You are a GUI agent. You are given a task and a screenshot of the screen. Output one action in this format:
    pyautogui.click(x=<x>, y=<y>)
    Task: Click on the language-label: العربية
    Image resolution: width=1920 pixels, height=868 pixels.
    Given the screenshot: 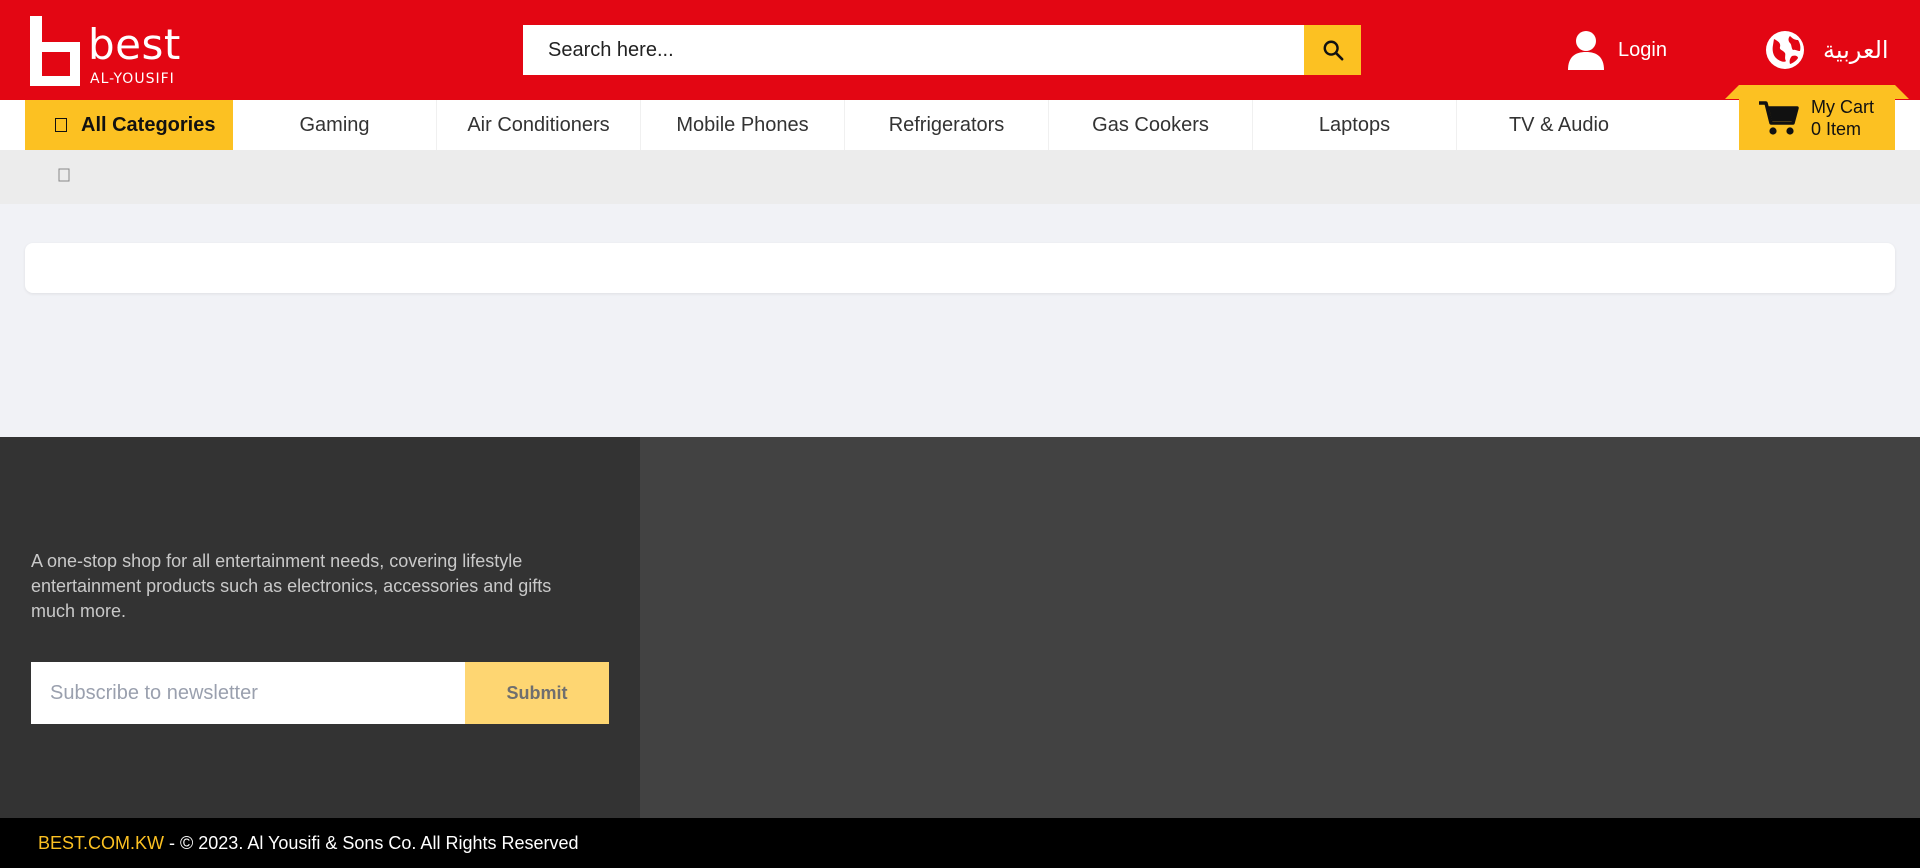 What is the action you would take?
    pyautogui.click(x=1856, y=50)
    